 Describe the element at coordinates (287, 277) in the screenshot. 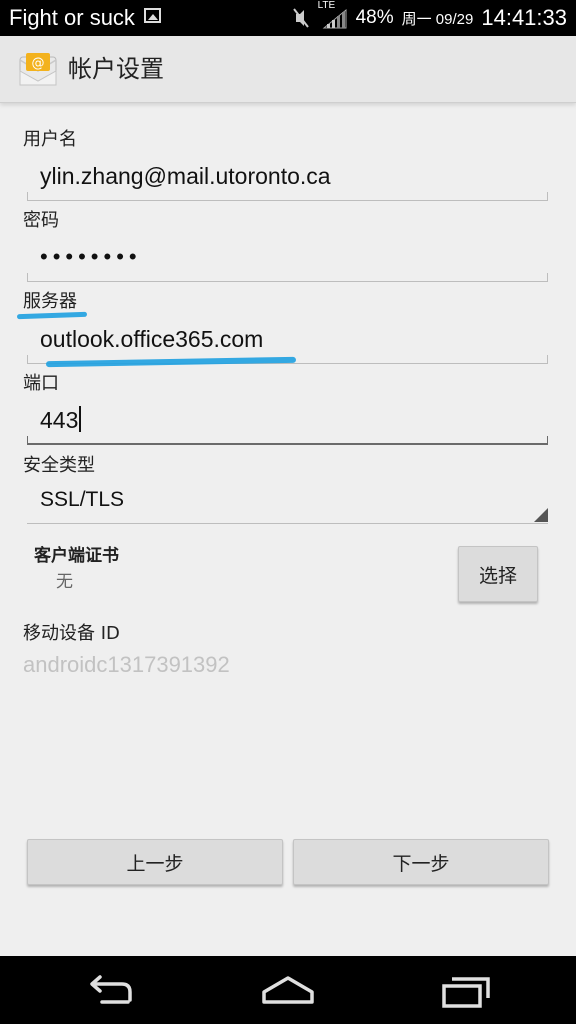

I see `password-underline` at that location.